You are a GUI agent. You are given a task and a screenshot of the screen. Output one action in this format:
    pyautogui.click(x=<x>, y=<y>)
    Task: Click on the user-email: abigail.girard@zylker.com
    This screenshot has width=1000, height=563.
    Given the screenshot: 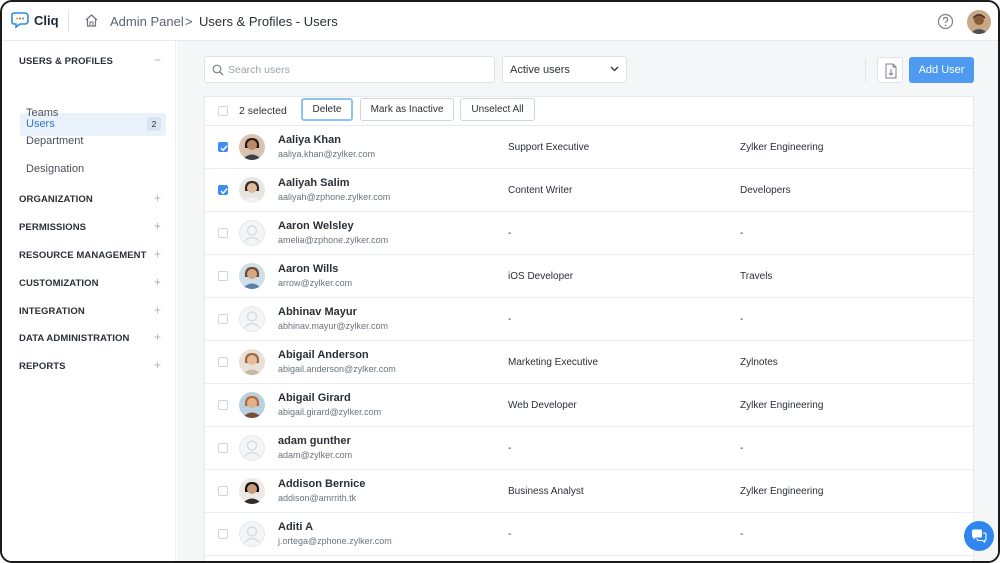 What is the action you would take?
    pyautogui.click(x=330, y=412)
    